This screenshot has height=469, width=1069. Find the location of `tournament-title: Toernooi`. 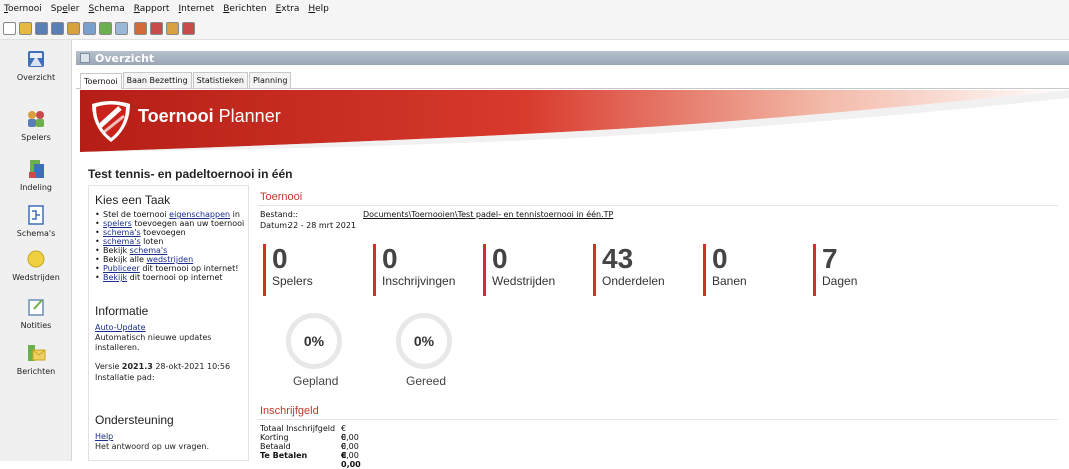

tournament-title: Toernooi is located at coordinates (281, 197).